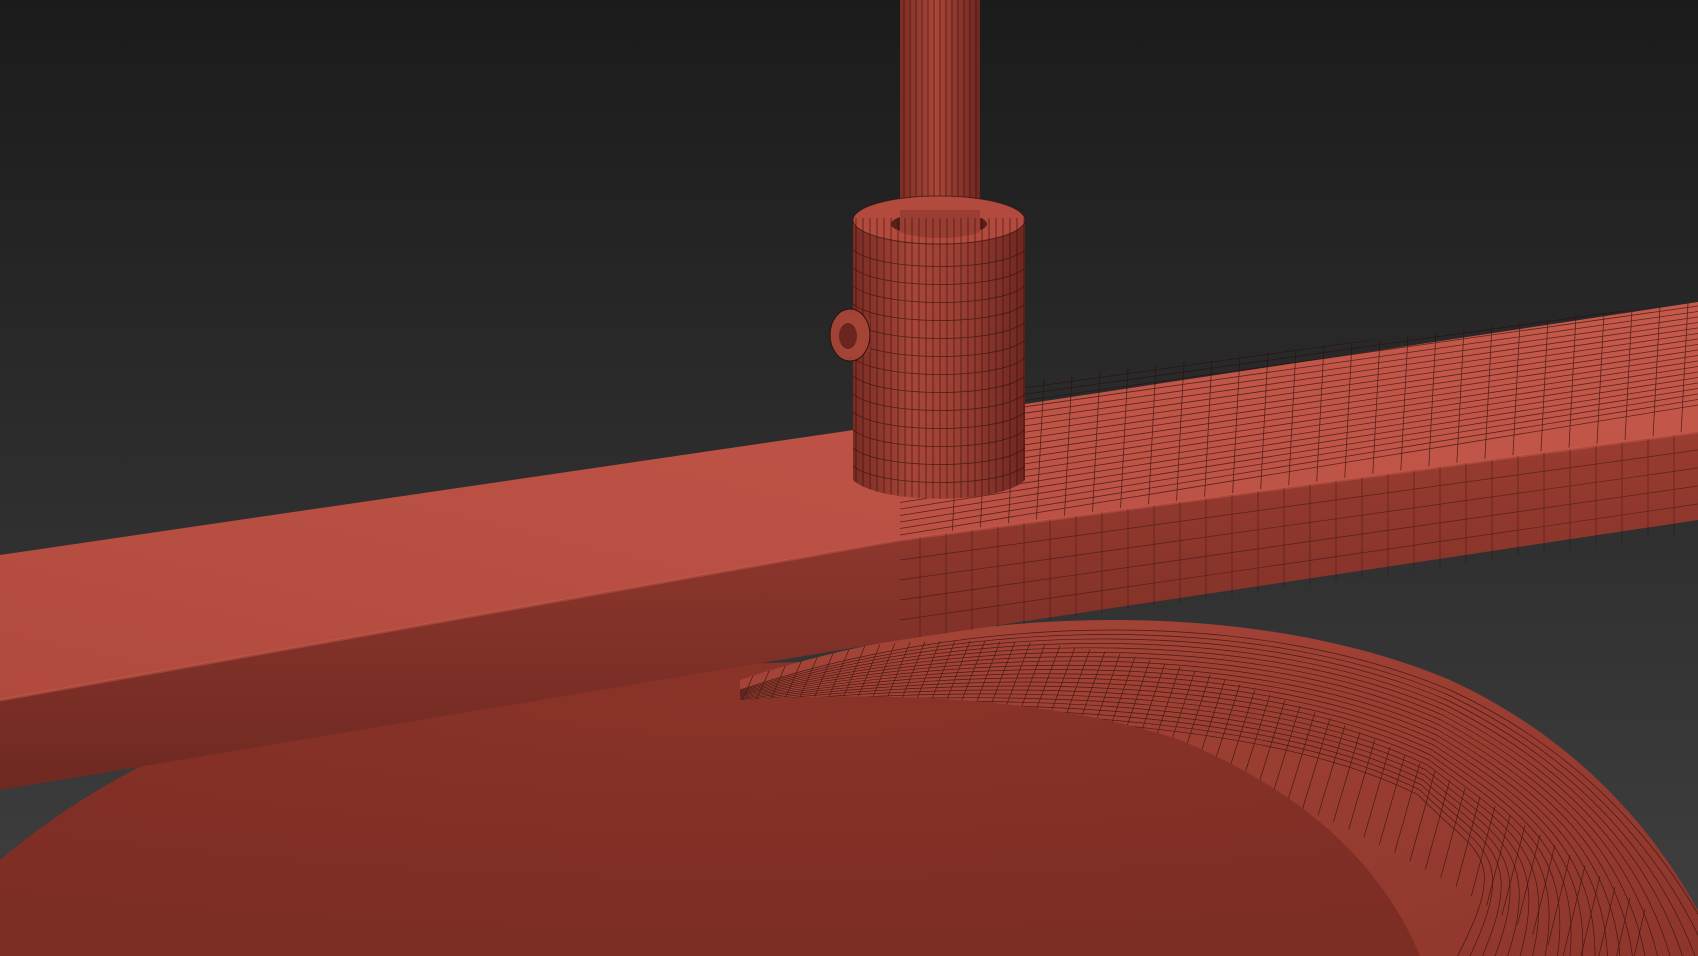 Image resolution: width=1698 pixels, height=956 pixels. I want to click on collar-body, so click(939, 358).